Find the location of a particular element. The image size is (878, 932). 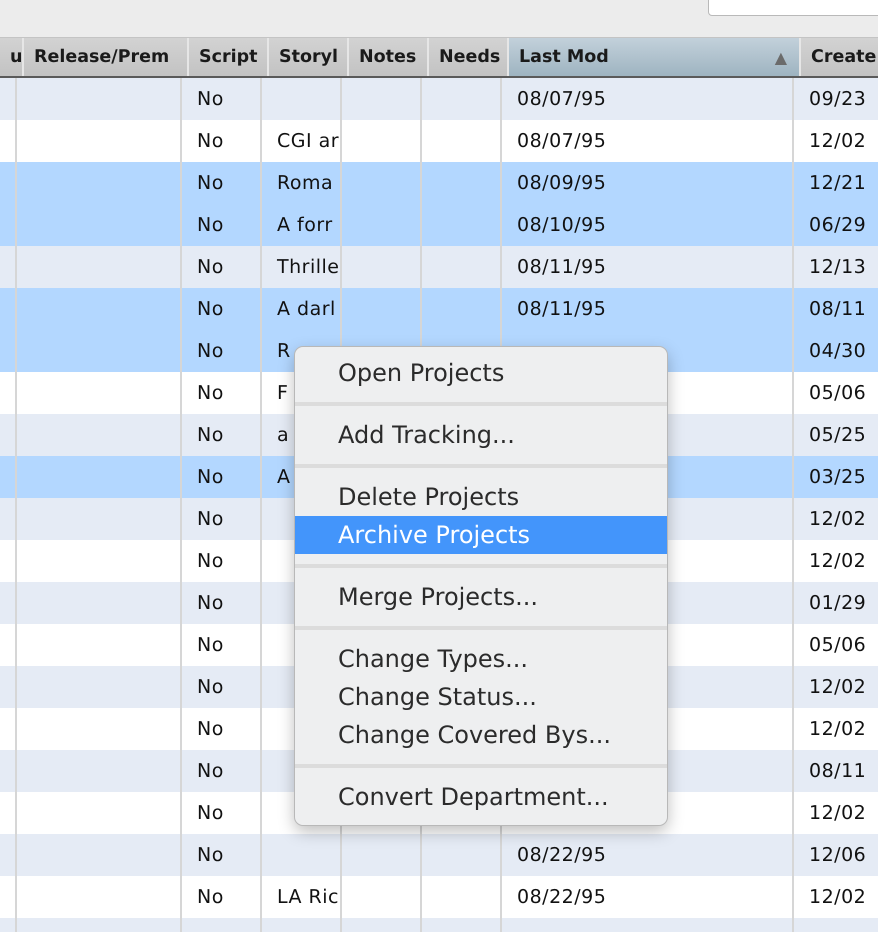

column-label: Needs is located at coordinates (469, 57).